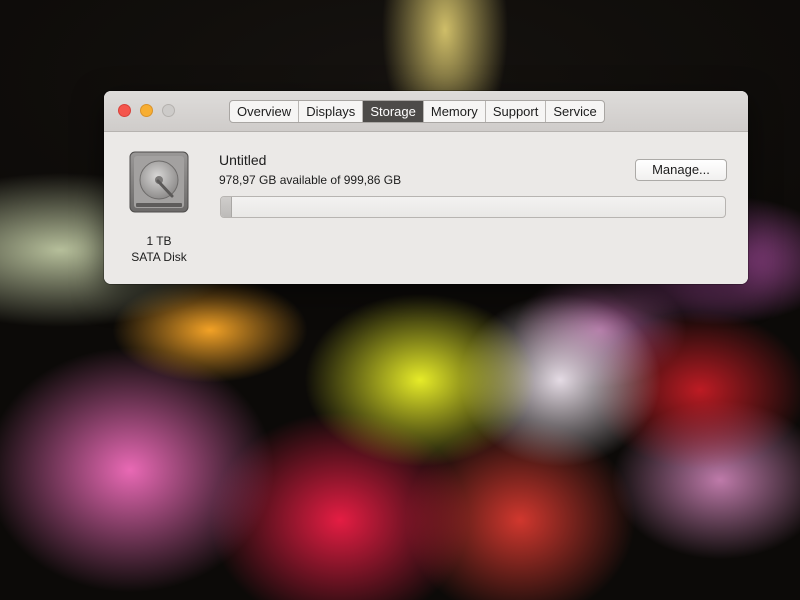  Describe the element at coordinates (393, 111) in the screenshot. I see `tab-storage: Storage` at that location.